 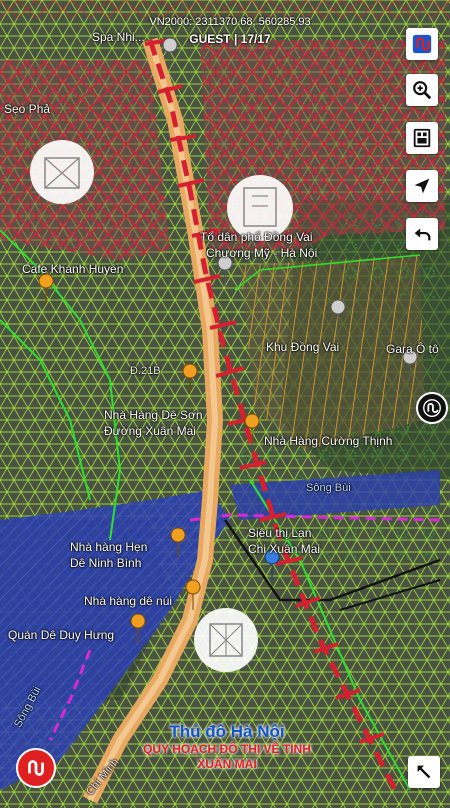 I want to click on zoom-in-icon, so click(x=422, y=90).